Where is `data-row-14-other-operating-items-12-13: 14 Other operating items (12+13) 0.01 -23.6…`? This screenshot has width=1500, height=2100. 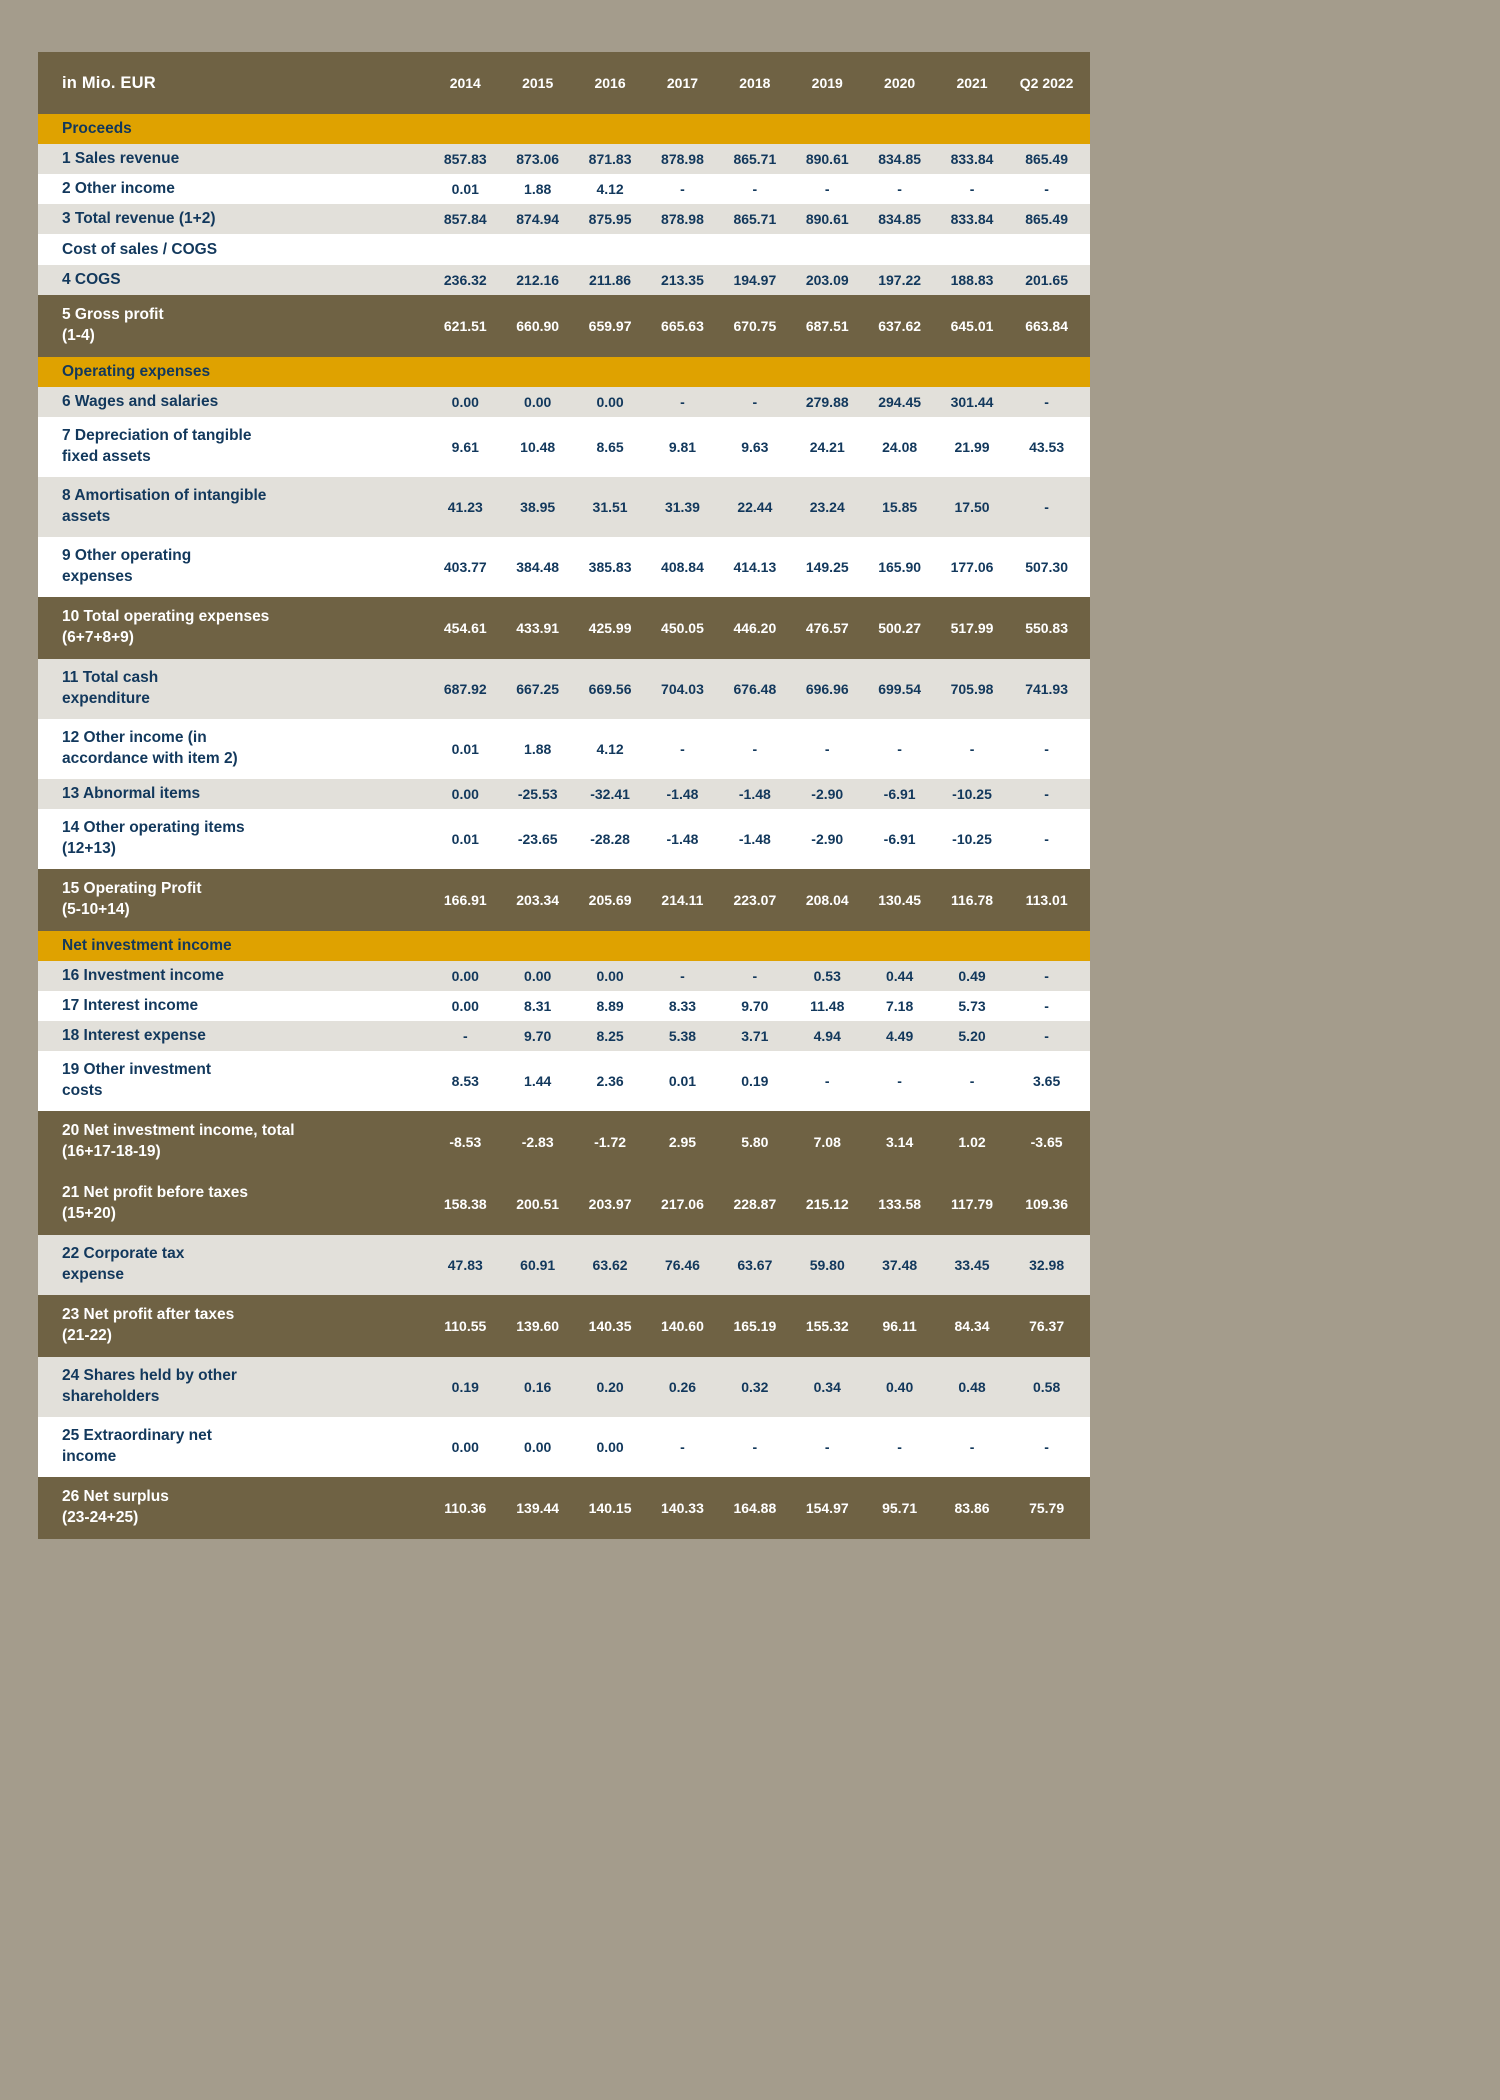
data-row-14-other-operating-items-12-13: 14 Other operating items (12+13) 0.01 -23.6… is located at coordinates (564, 839).